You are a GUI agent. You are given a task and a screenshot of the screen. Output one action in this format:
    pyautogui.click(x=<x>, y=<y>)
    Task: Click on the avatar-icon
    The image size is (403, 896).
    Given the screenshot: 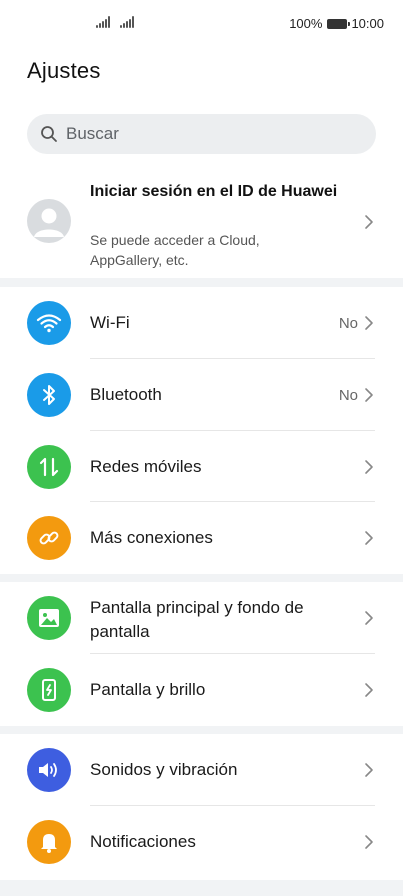 What is the action you would take?
    pyautogui.click(x=49, y=221)
    